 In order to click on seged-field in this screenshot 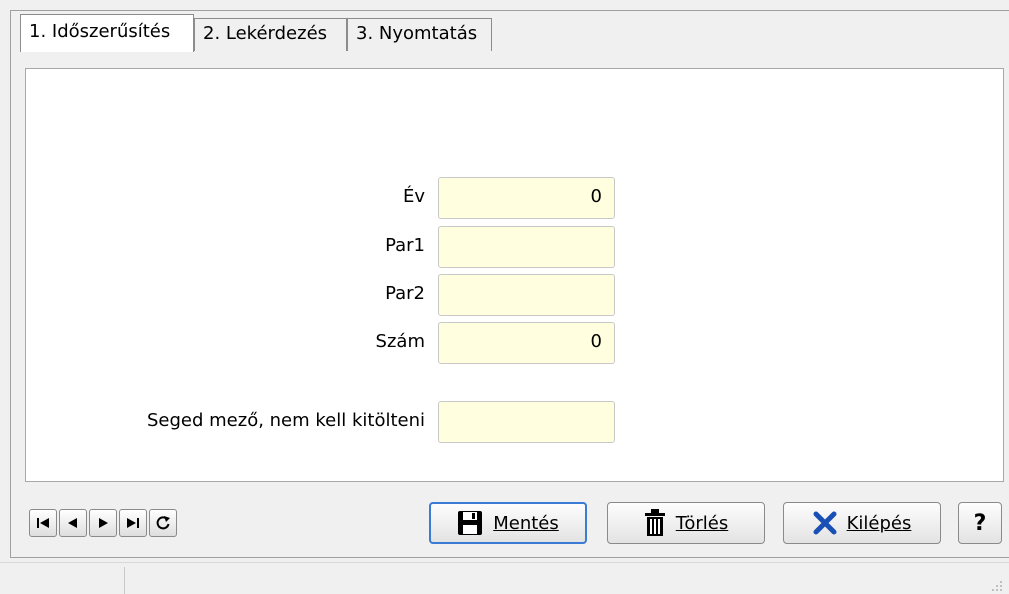, I will do `click(526, 422)`.